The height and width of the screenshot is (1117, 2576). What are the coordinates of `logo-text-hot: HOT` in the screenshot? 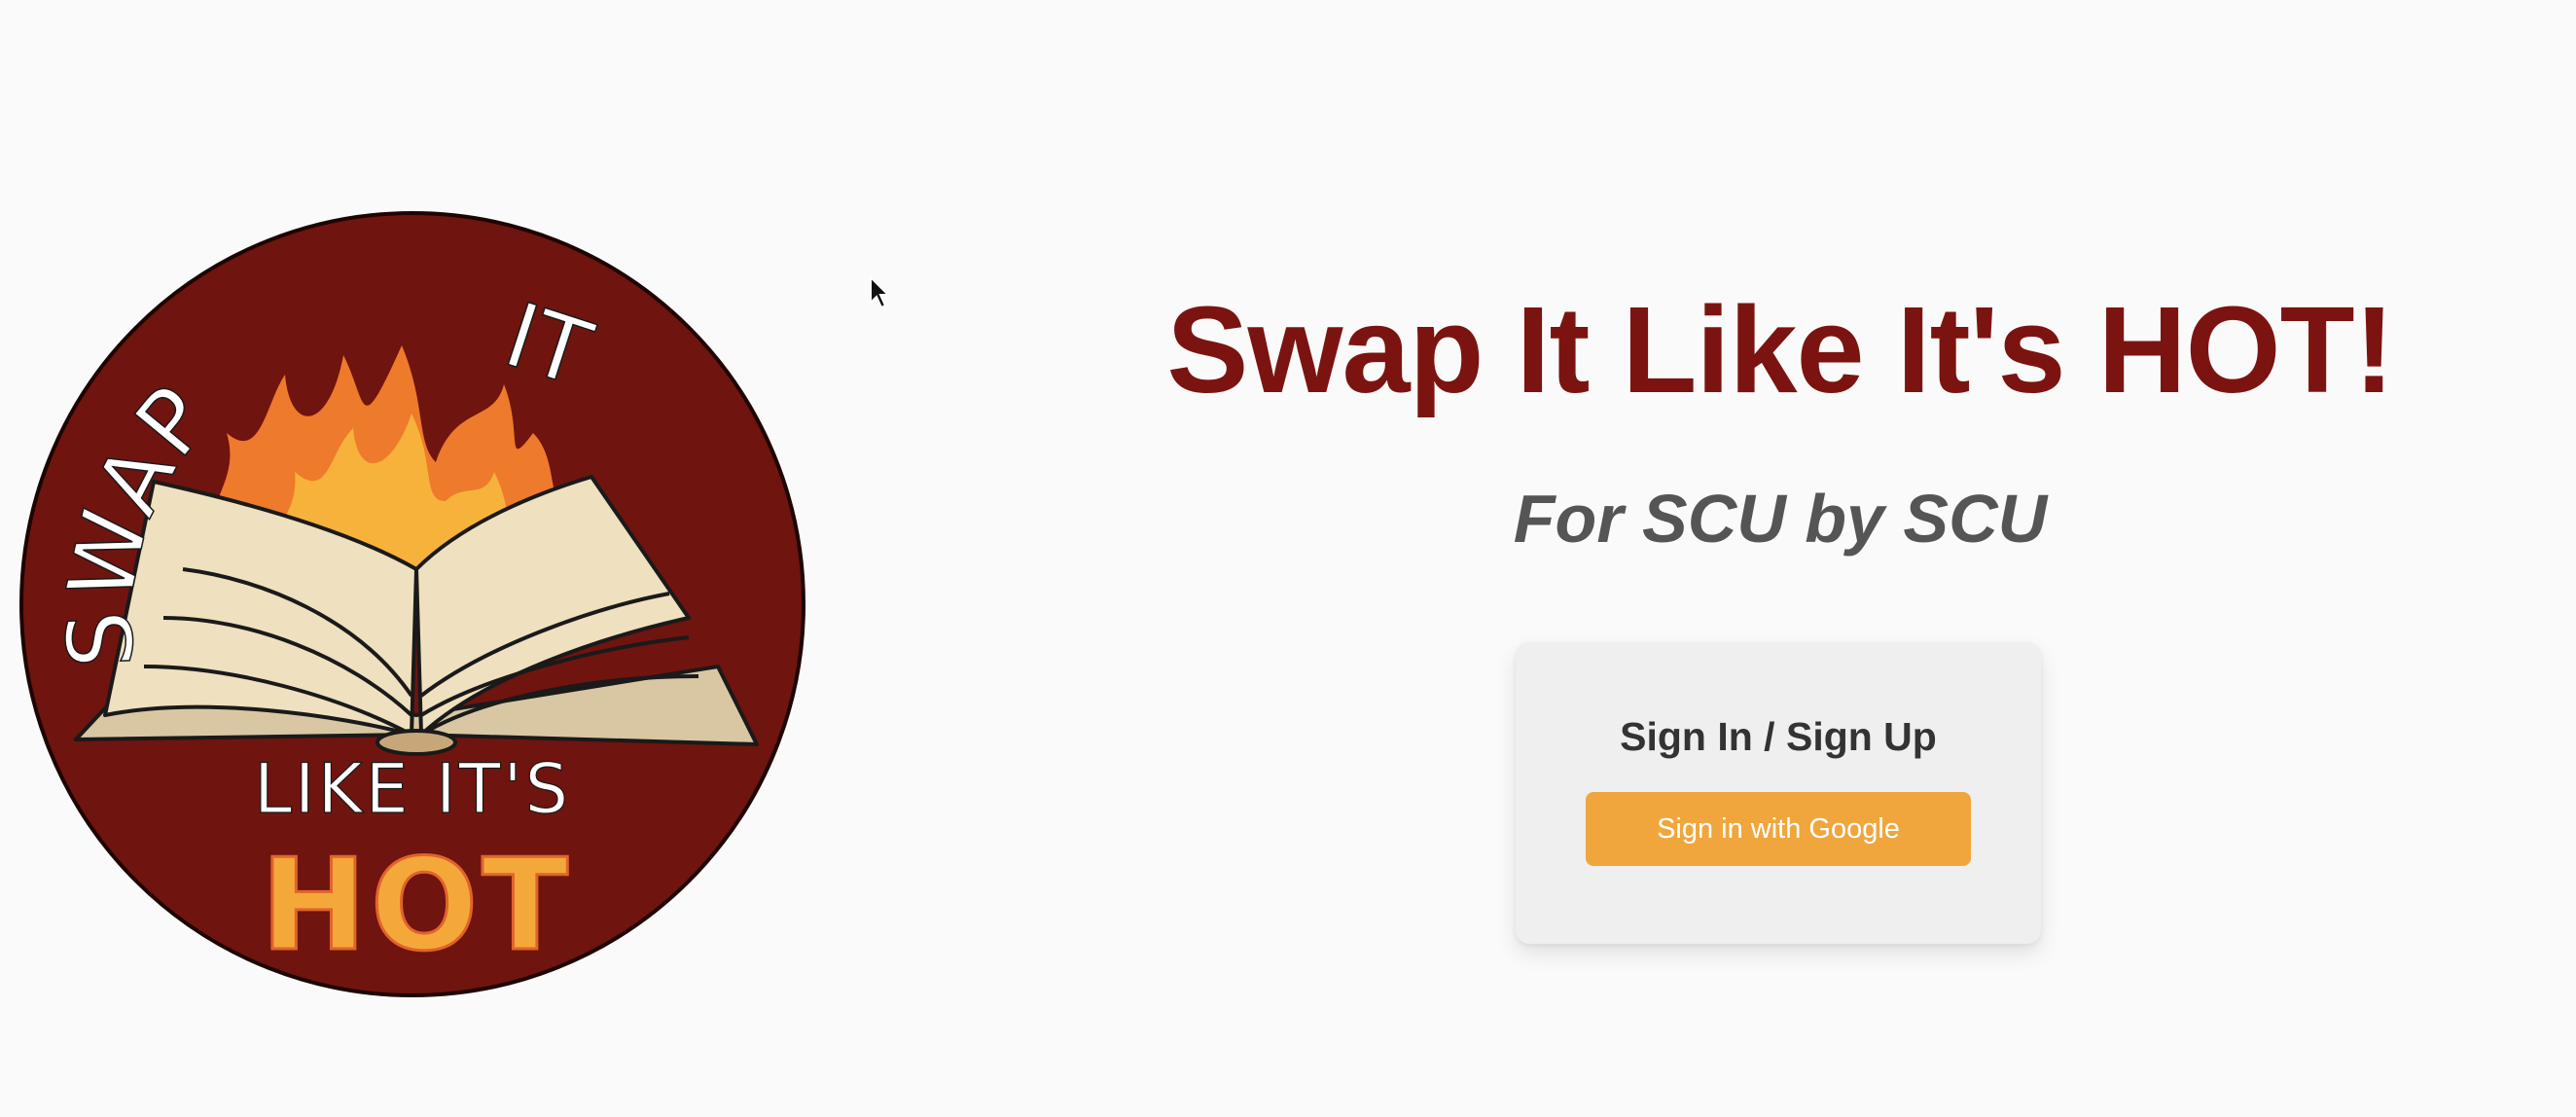 It's located at (416, 905).